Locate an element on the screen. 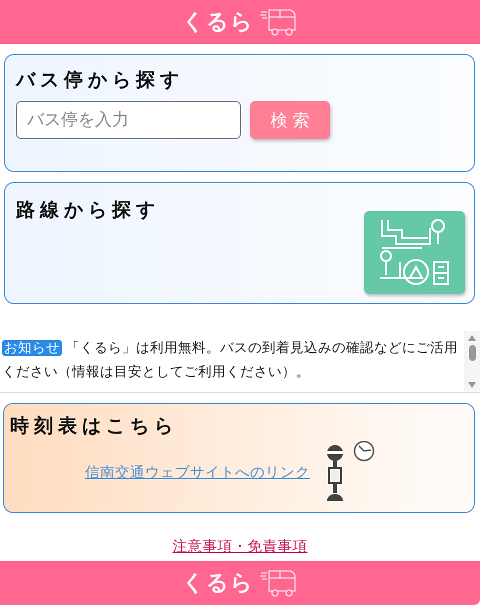 This screenshot has height=605, width=480. section-title: 路線から探す is located at coordinates (88, 211).